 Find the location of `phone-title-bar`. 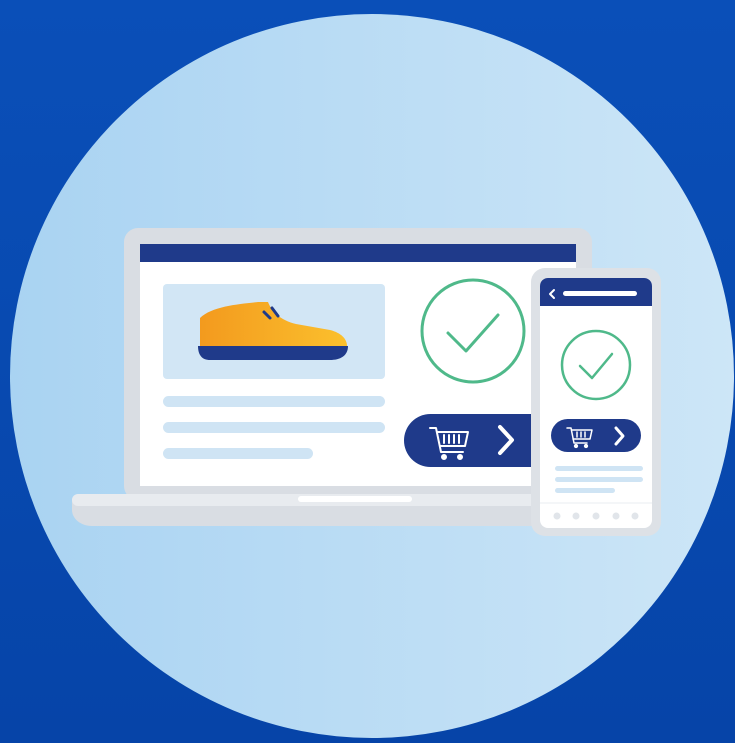

phone-title-bar is located at coordinates (600, 293).